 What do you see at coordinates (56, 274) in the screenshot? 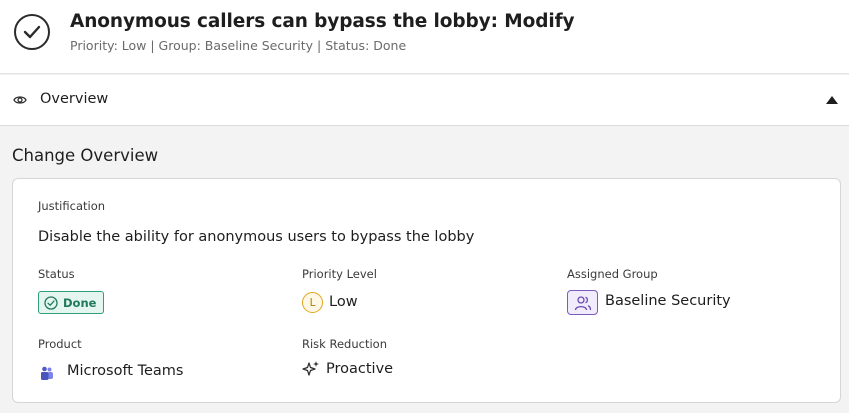
I see `status-label: Status` at bounding box center [56, 274].